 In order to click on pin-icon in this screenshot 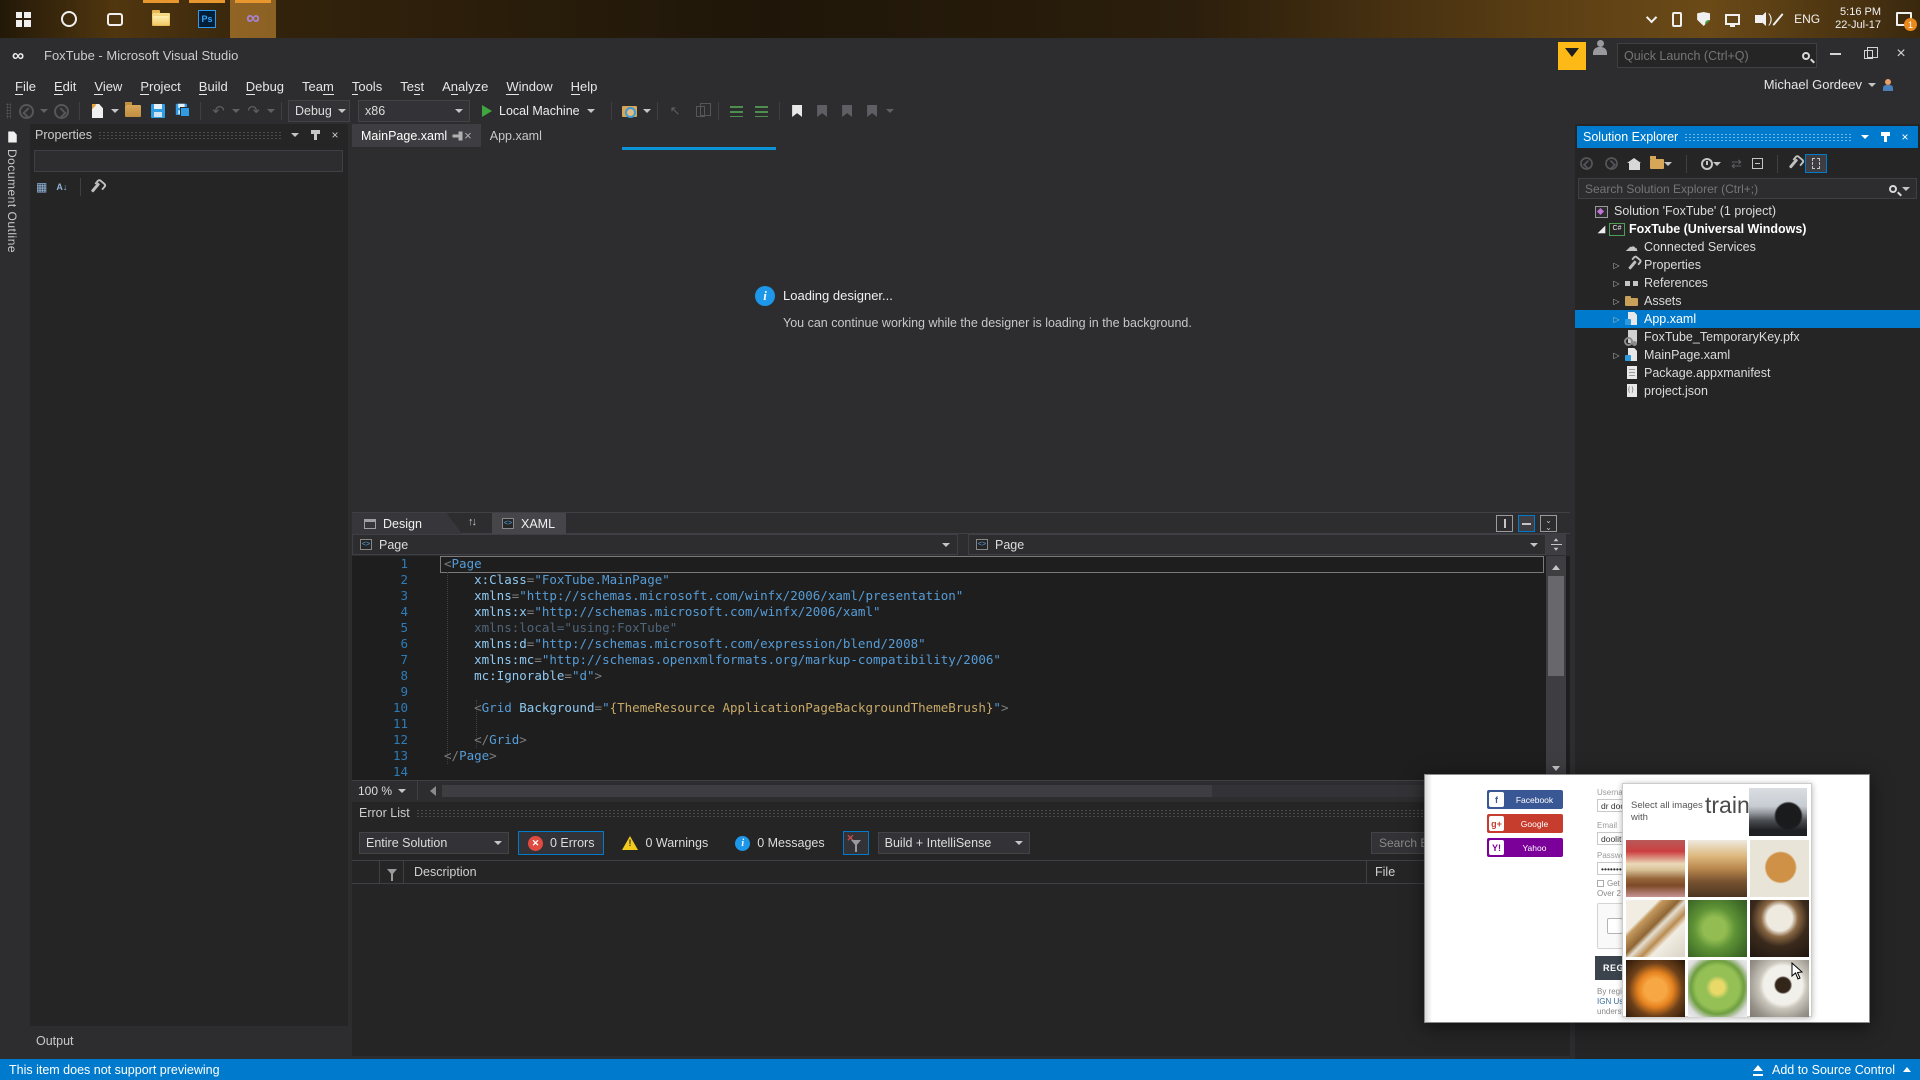, I will do `click(455, 135)`.